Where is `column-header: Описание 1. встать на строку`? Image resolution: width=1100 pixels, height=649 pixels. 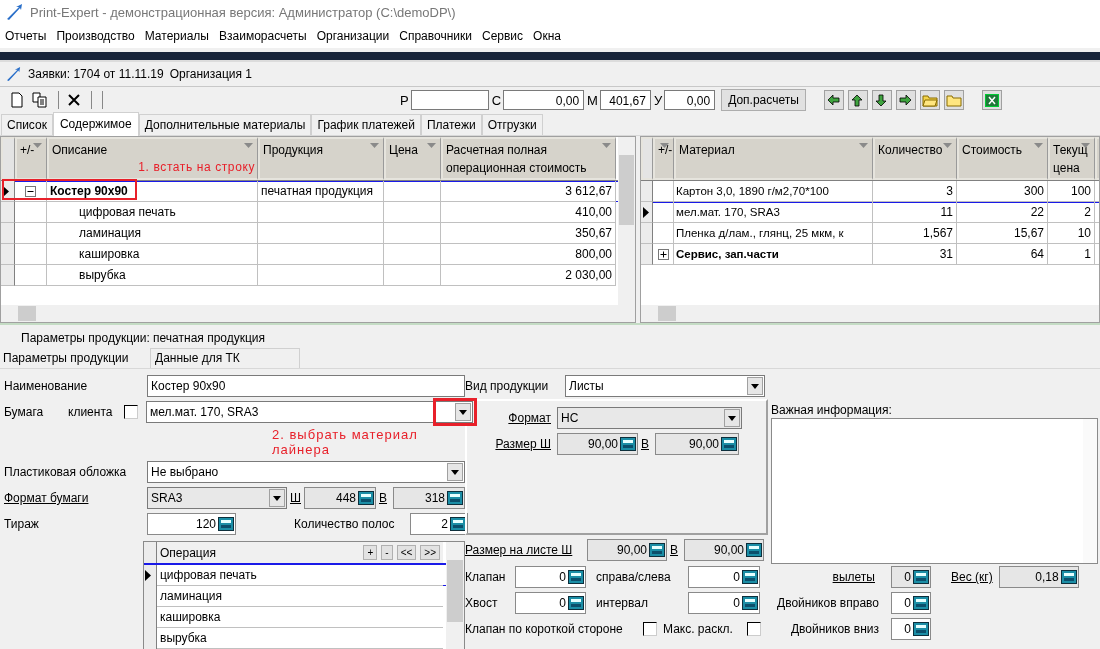
column-header: Описание 1. встать на строку is located at coordinates (152, 158).